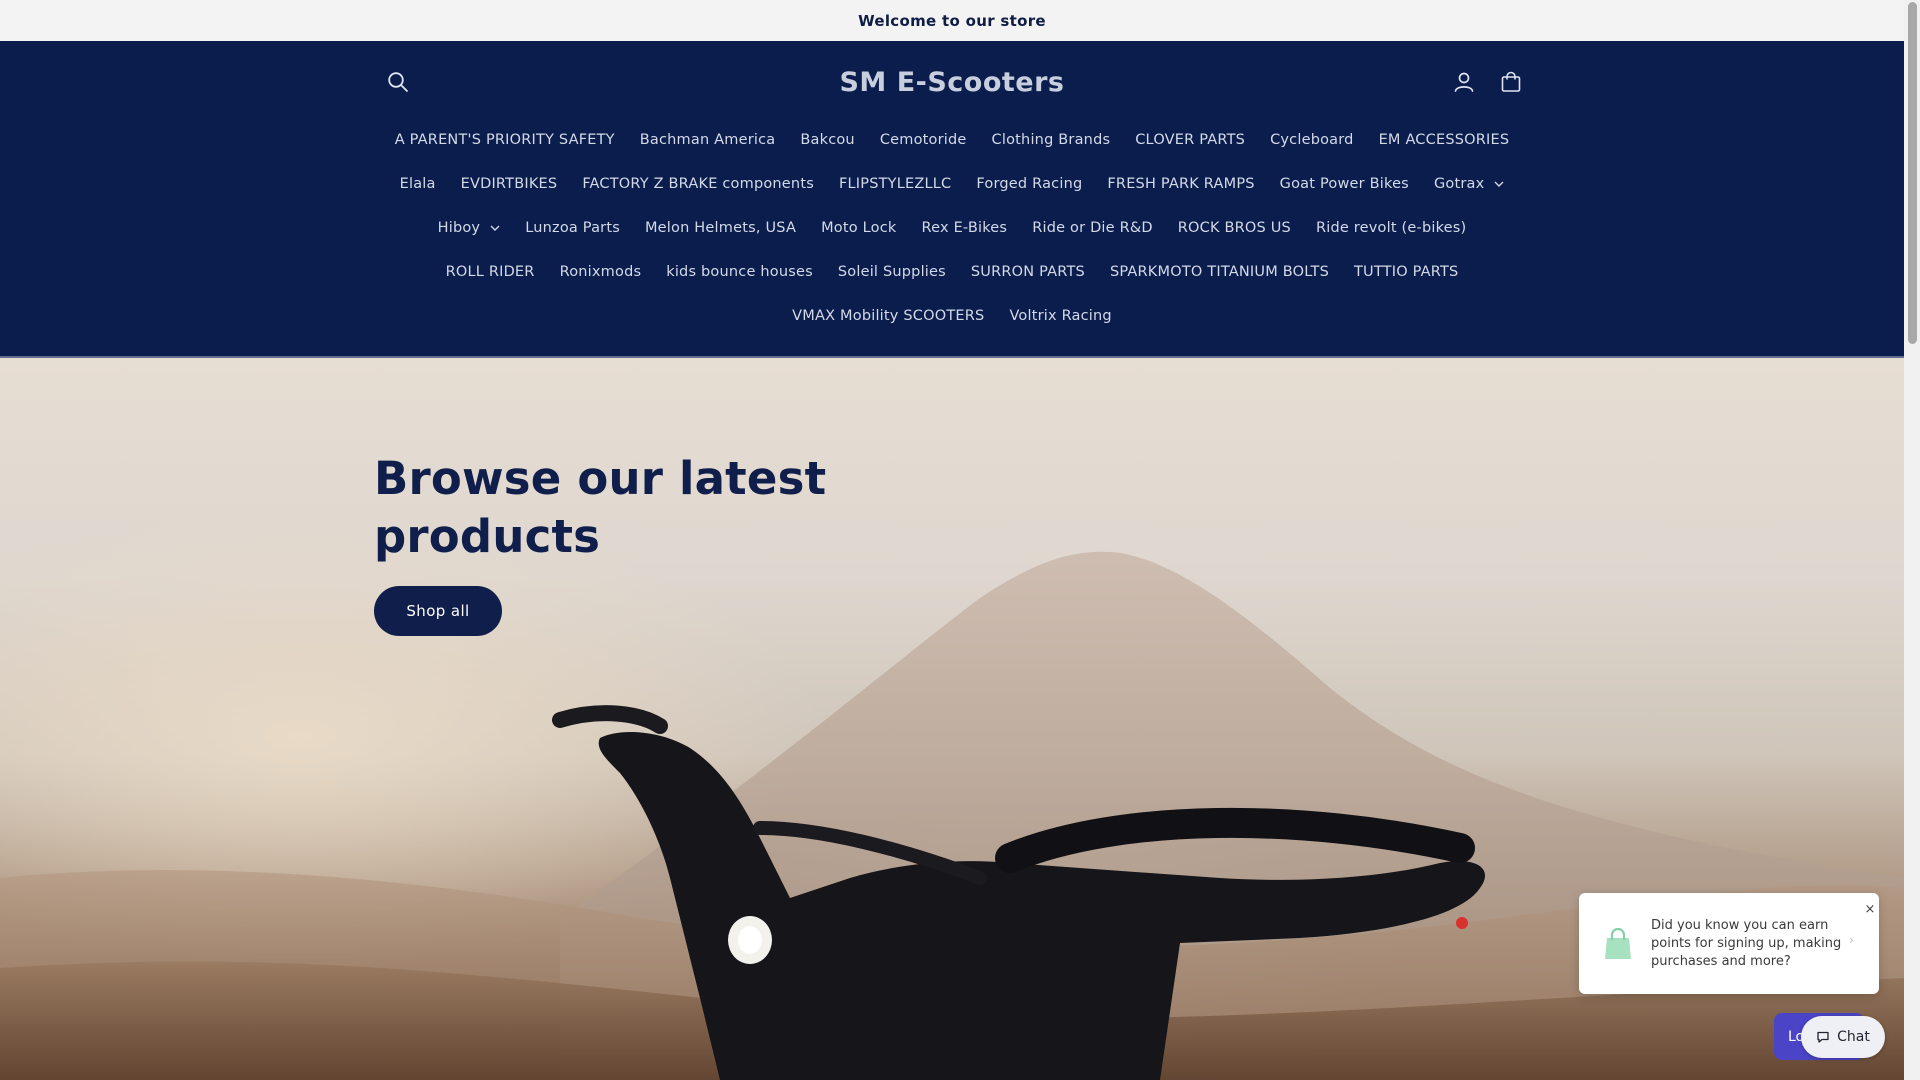  Describe the element at coordinates (894, 184) in the screenshot. I see `nav-item-flipstylezllc: FLIPSTYLEZLLC` at that location.